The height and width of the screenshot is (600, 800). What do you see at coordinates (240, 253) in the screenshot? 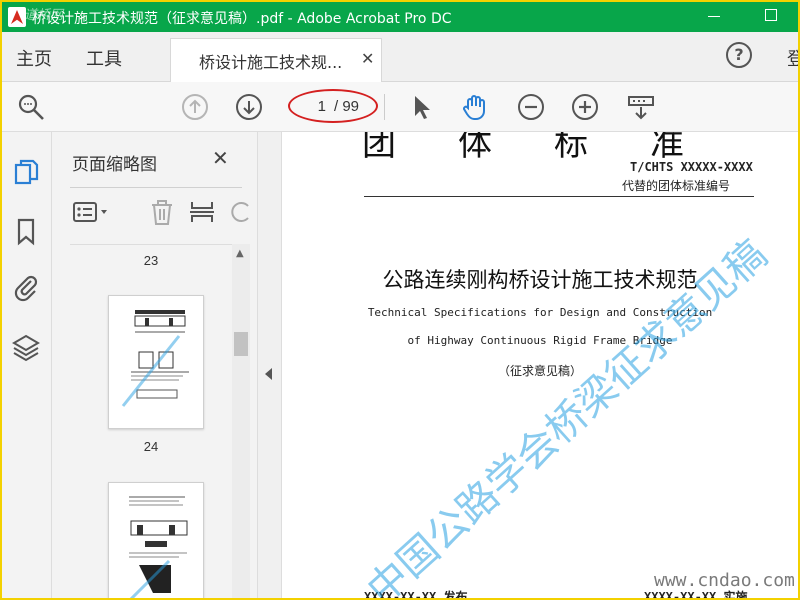
I see `scroll-up-icon: ▲` at bounding box center [240, 253].